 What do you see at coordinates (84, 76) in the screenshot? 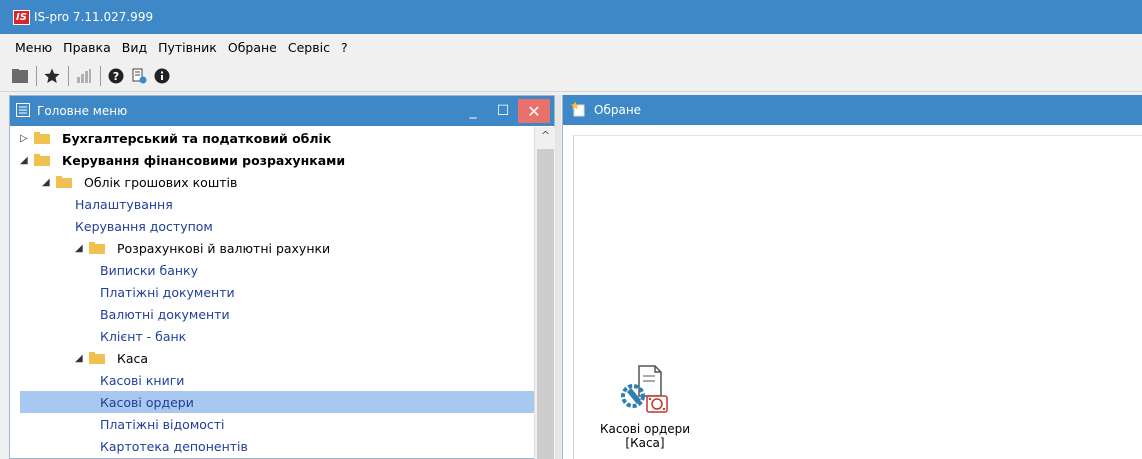
I see `chart-icon` at bounding box center [84, 76].